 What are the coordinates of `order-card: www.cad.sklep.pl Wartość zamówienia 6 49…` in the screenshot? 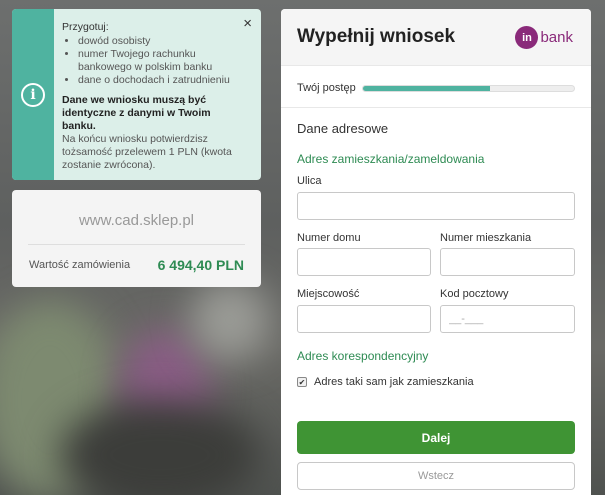 It's located at (136, 238).